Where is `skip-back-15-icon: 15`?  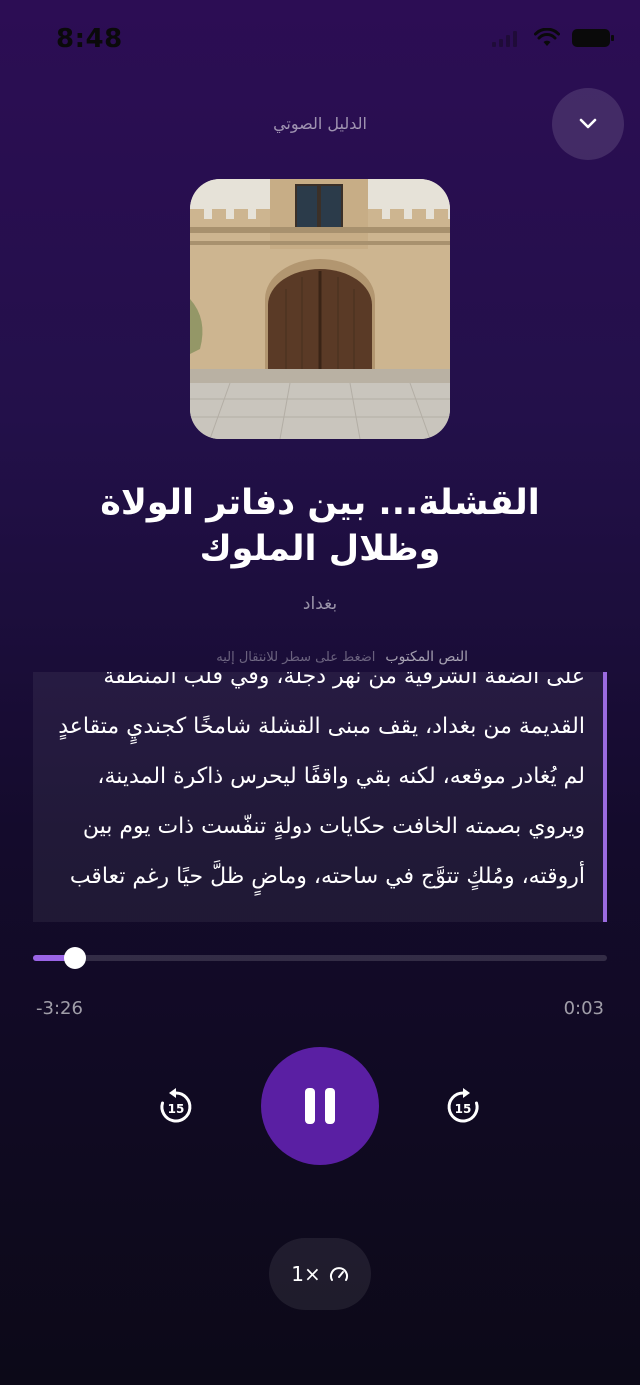
skip-back-15-icon: 15 is located at coordinates (176, 1105).